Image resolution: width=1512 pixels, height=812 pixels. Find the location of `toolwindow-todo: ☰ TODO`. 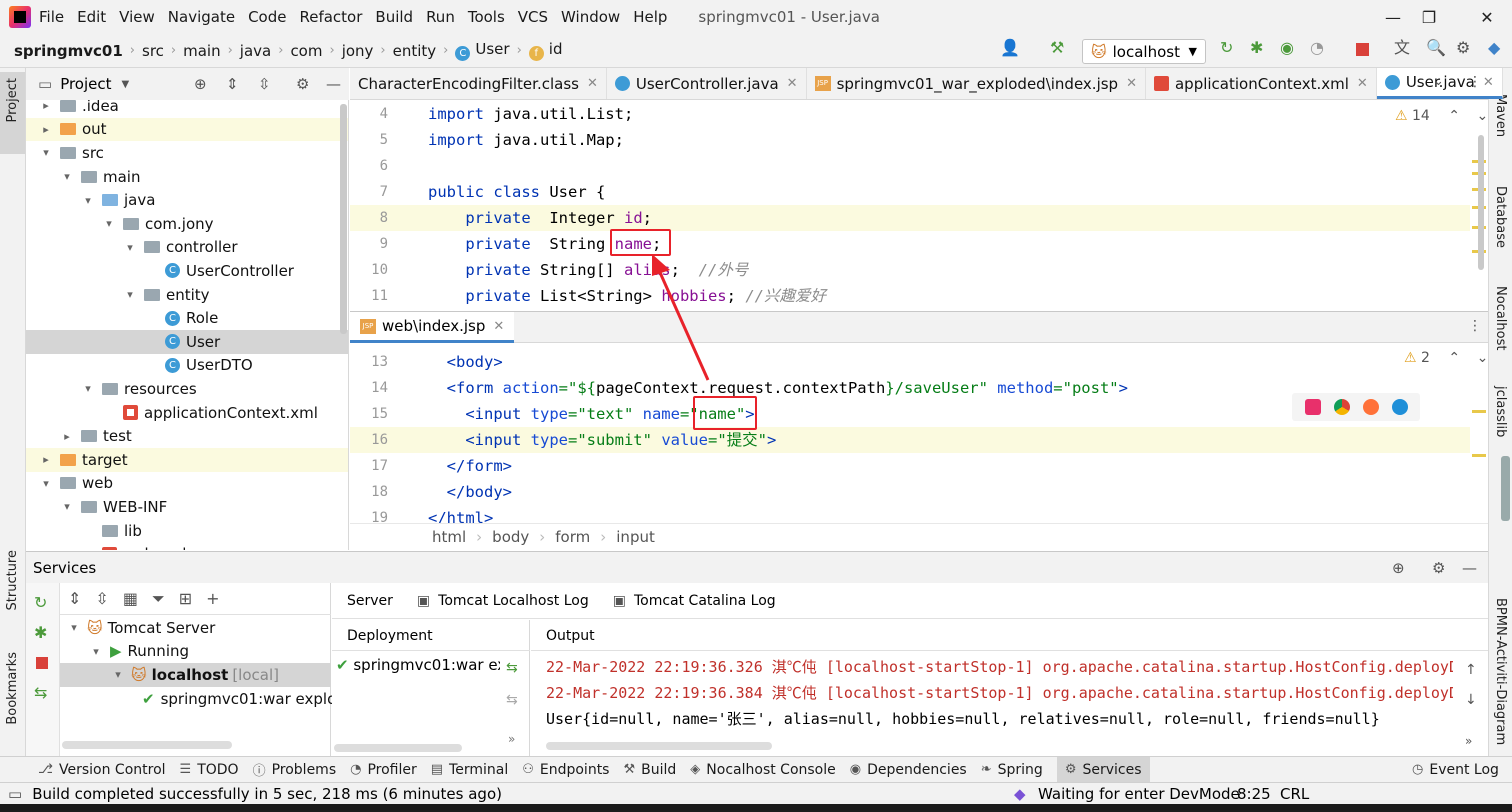

toolwindow-todo: ☰ TODO is located at coordinates (209, 770).